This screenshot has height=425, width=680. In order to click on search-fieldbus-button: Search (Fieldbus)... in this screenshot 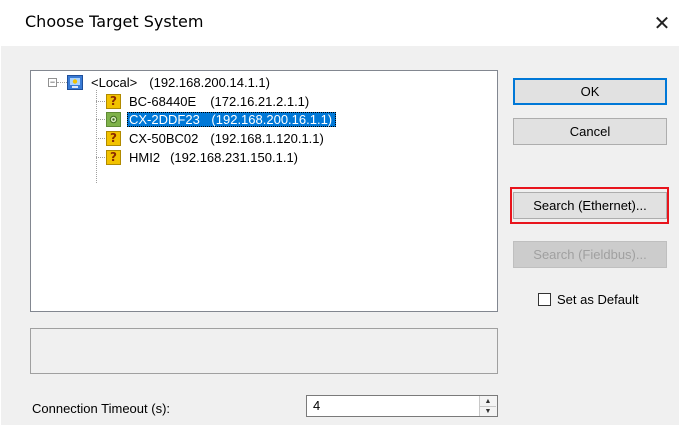, I will do `click(590, 254)`.